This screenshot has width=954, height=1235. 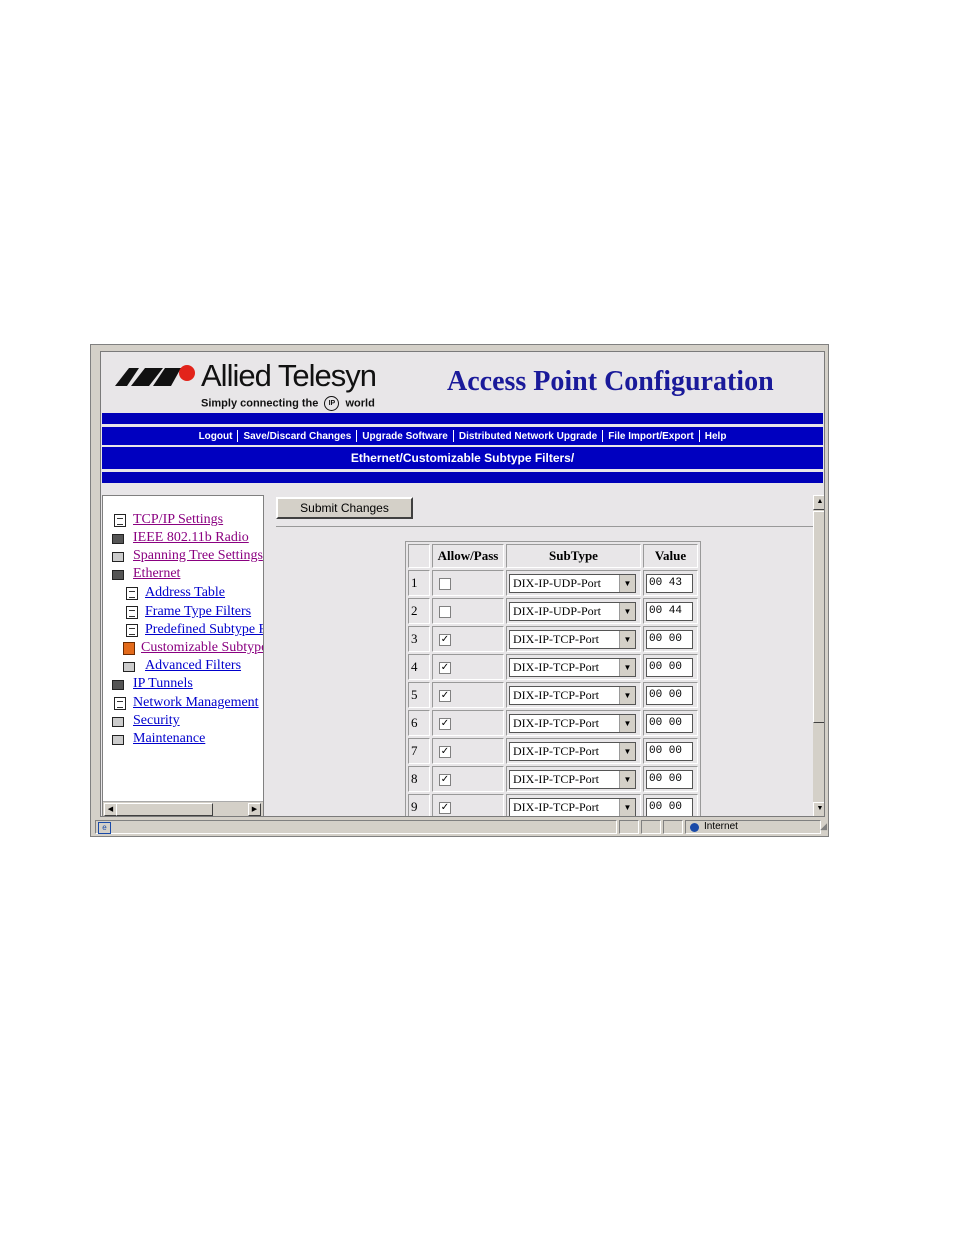 I want to click on nav-distributed-upgrade: Distributed Network Upgrade, so click(x=528, y=436).